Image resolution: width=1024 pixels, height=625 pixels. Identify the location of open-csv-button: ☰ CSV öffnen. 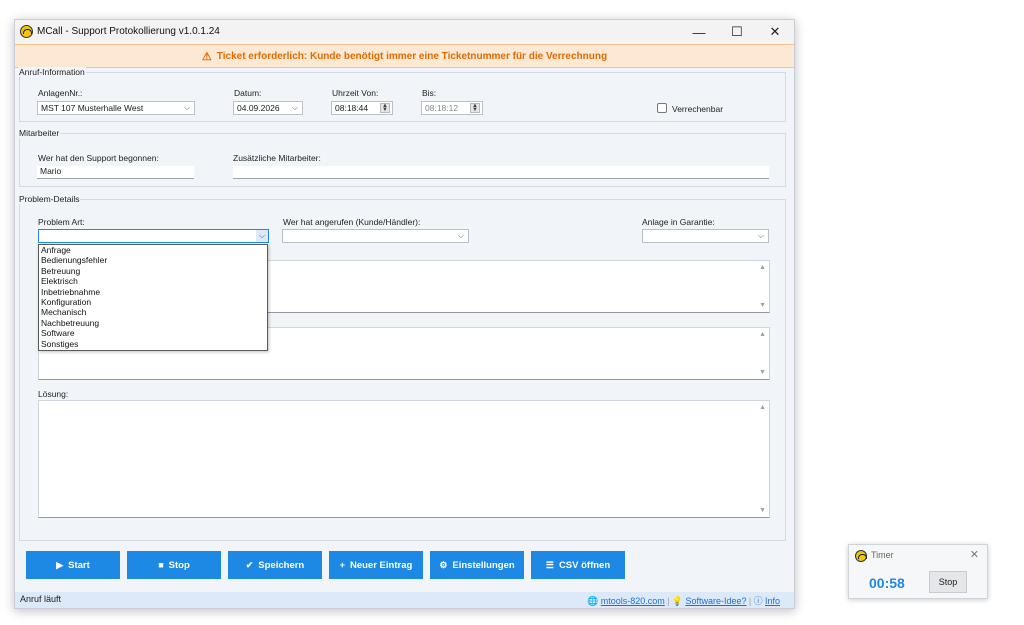
(578, 565).